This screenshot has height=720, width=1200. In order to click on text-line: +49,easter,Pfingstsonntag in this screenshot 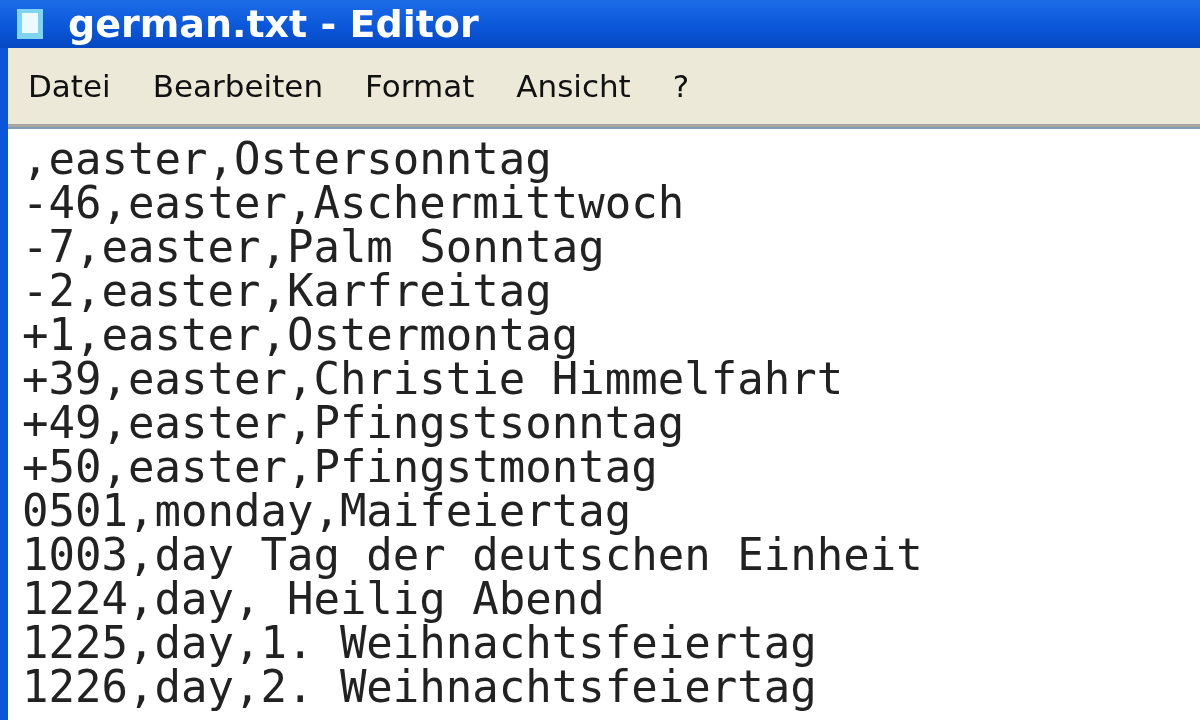, I will do `click(354, 423)`.